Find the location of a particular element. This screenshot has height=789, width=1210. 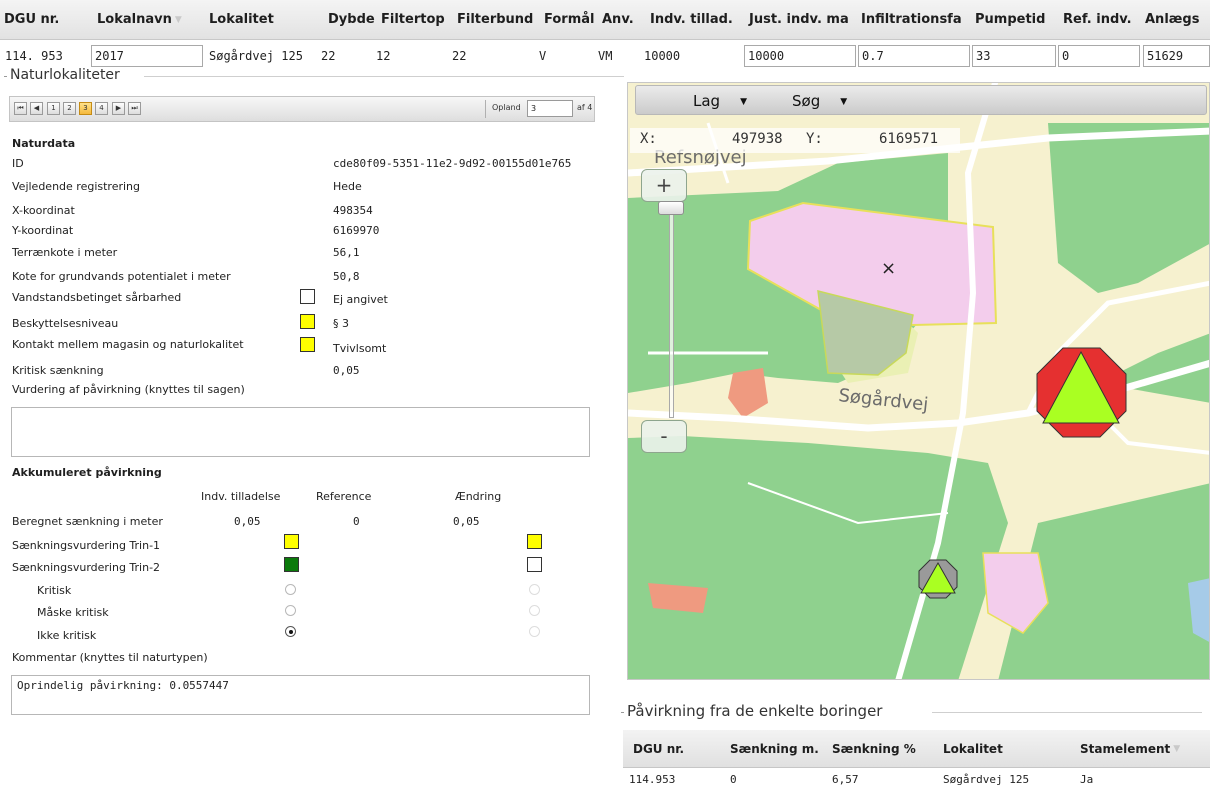

ref-indv-input: 0 is located at coordinates (1099, 56).